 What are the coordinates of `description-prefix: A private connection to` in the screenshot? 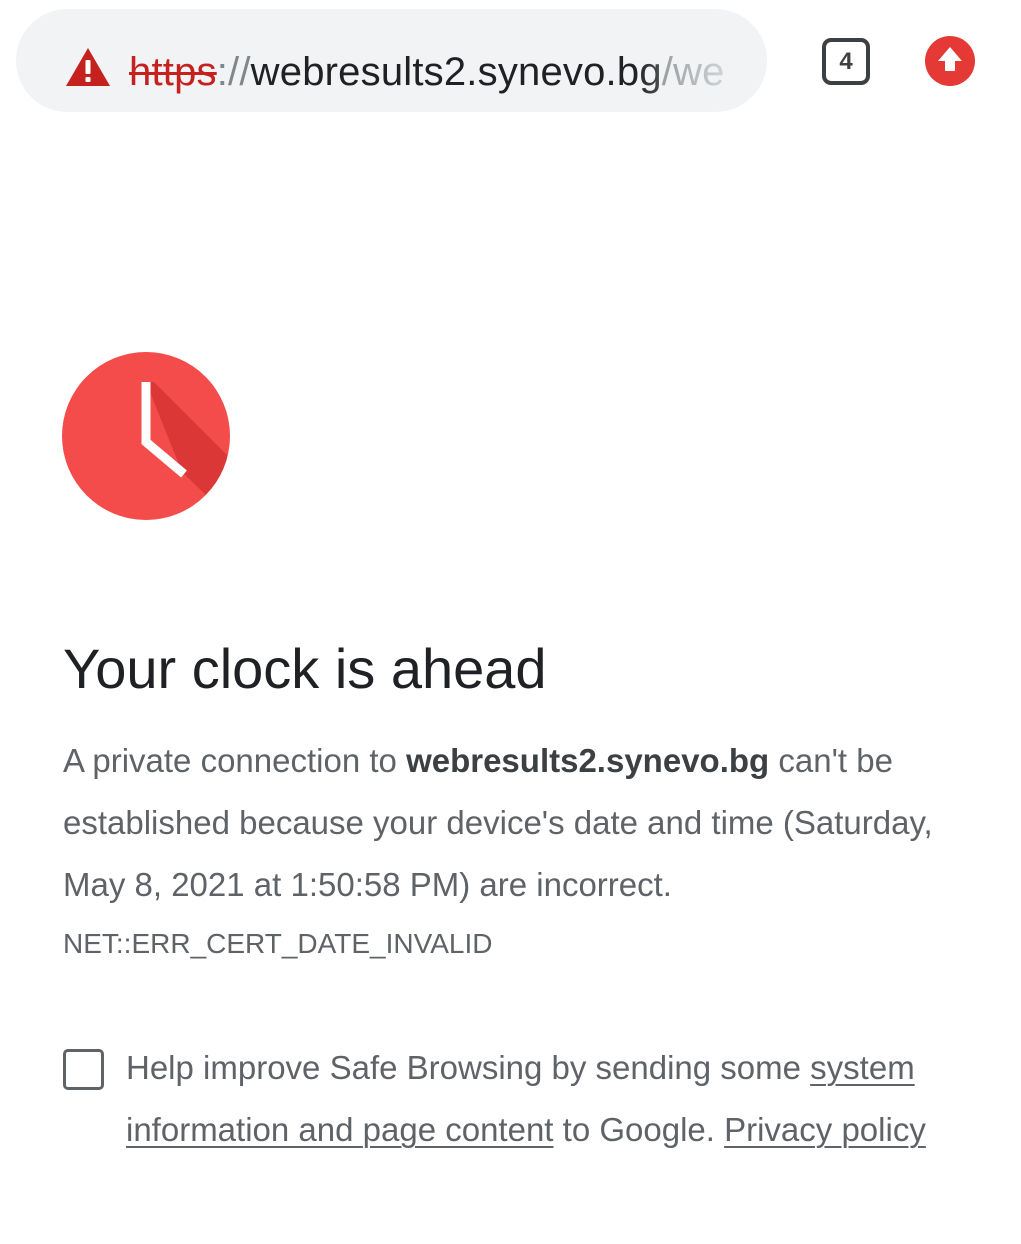 It's located at (235, 760).